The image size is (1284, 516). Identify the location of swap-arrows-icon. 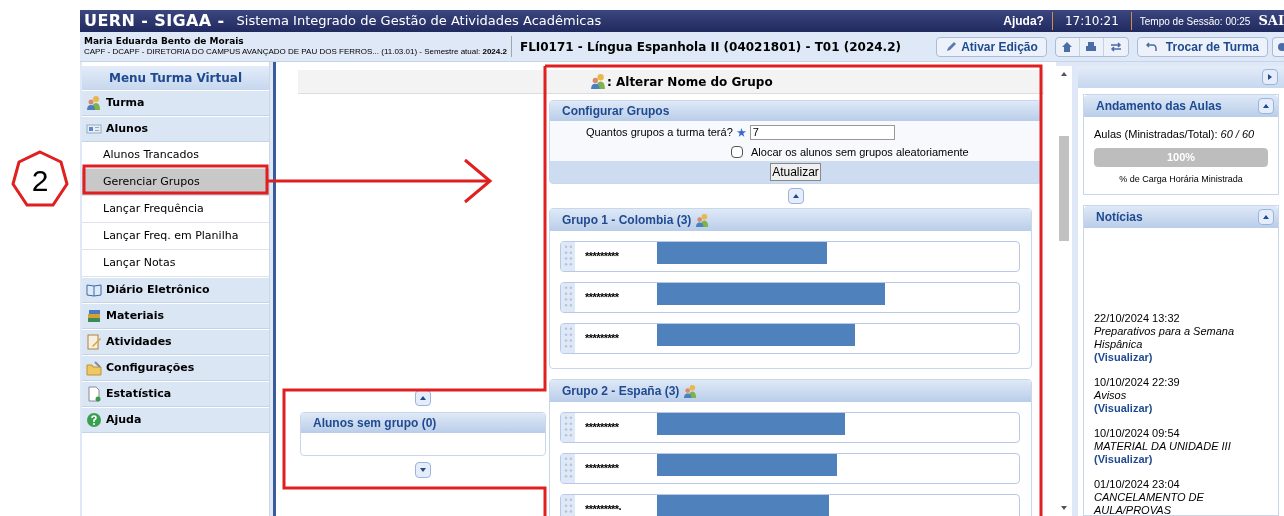
(1115, 46).